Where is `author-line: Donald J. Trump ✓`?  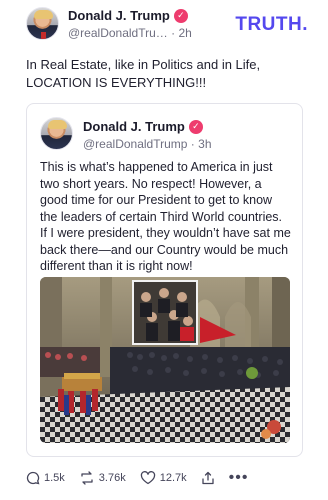 author-line: Donald J. Trump ✓ is located at coordinates (128, 15).